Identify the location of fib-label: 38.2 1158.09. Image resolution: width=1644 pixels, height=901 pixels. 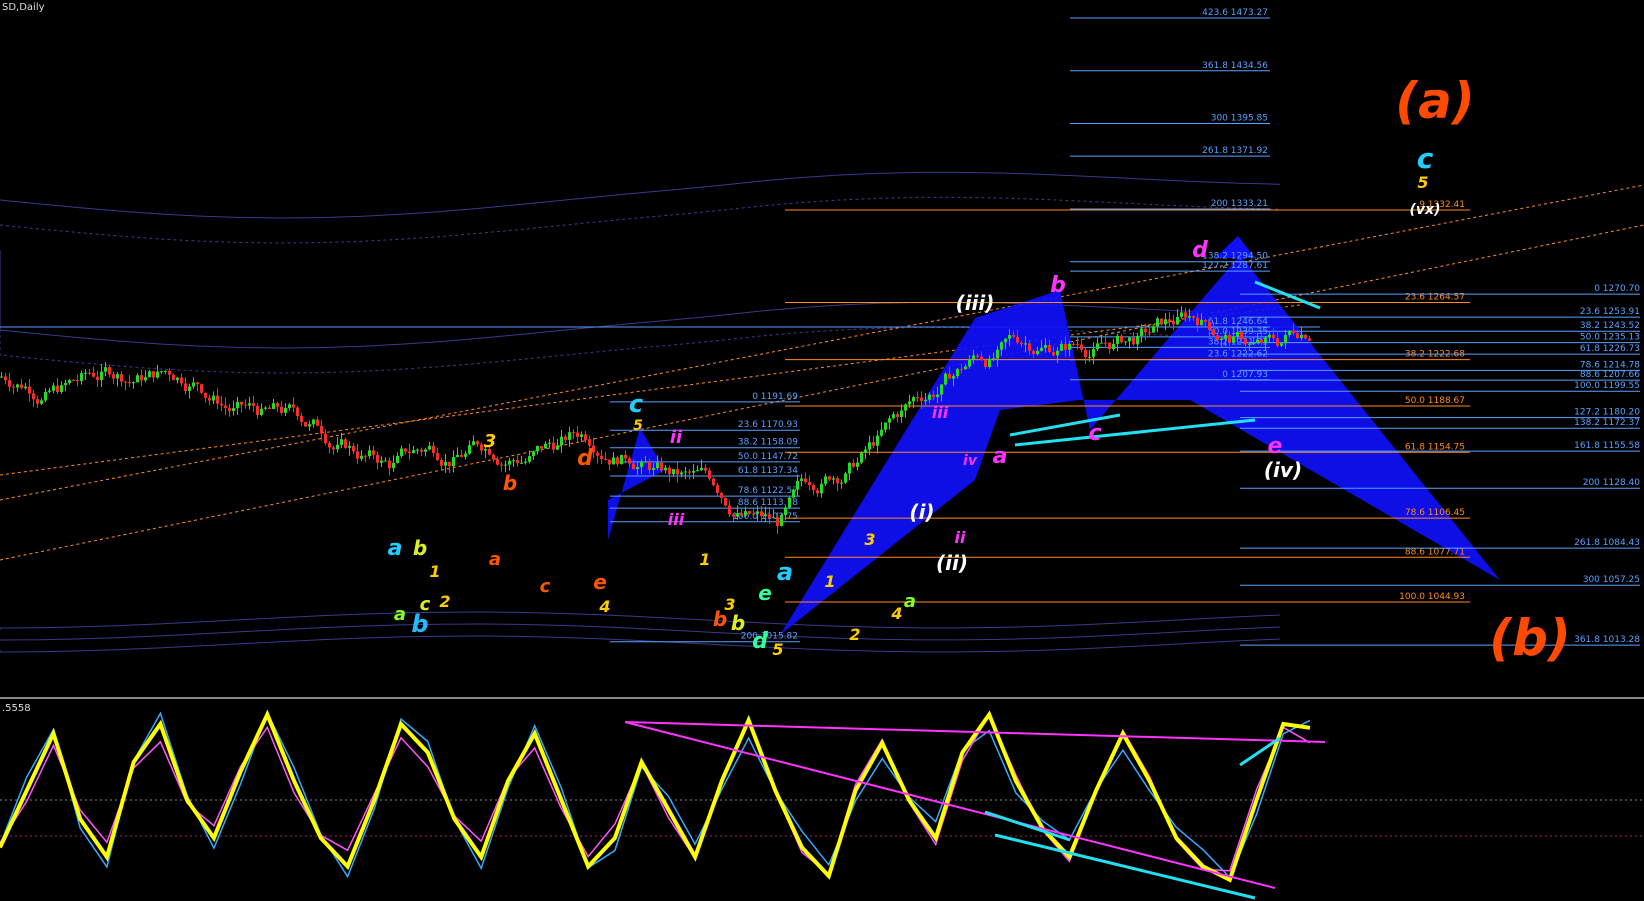
(768, 443).